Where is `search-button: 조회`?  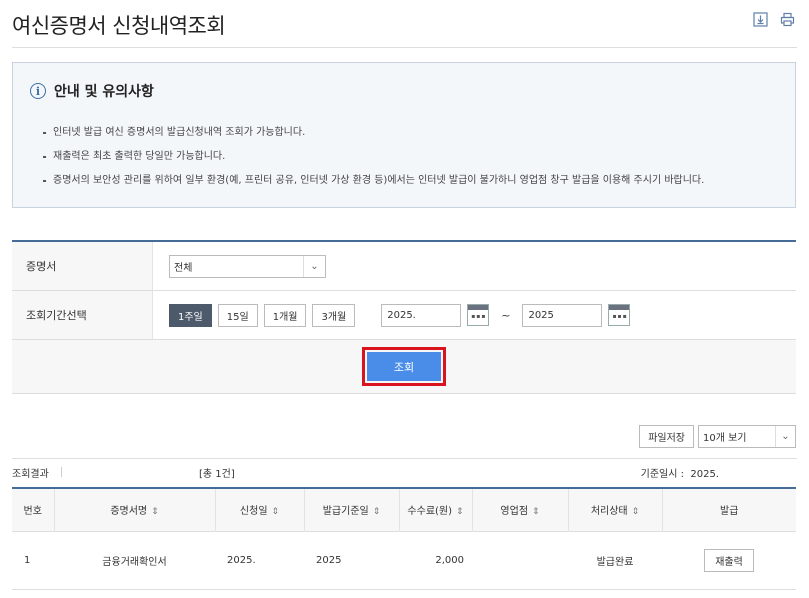 search-button: 조회 is located at coordinates (404, 366).